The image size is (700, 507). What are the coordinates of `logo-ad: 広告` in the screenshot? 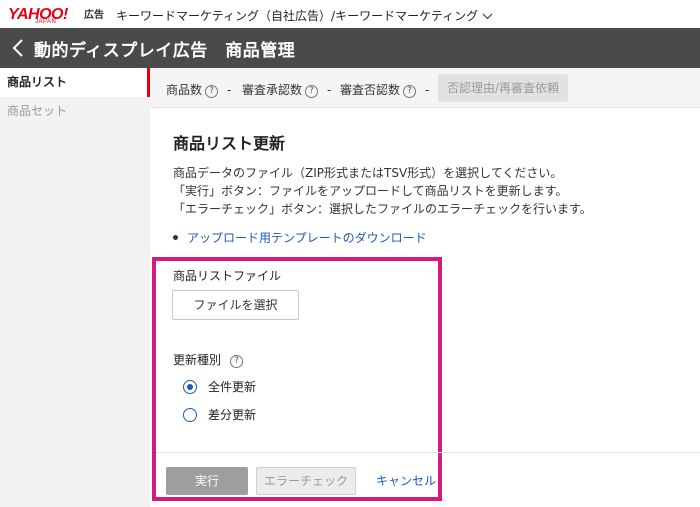 It's located at (94, 15).